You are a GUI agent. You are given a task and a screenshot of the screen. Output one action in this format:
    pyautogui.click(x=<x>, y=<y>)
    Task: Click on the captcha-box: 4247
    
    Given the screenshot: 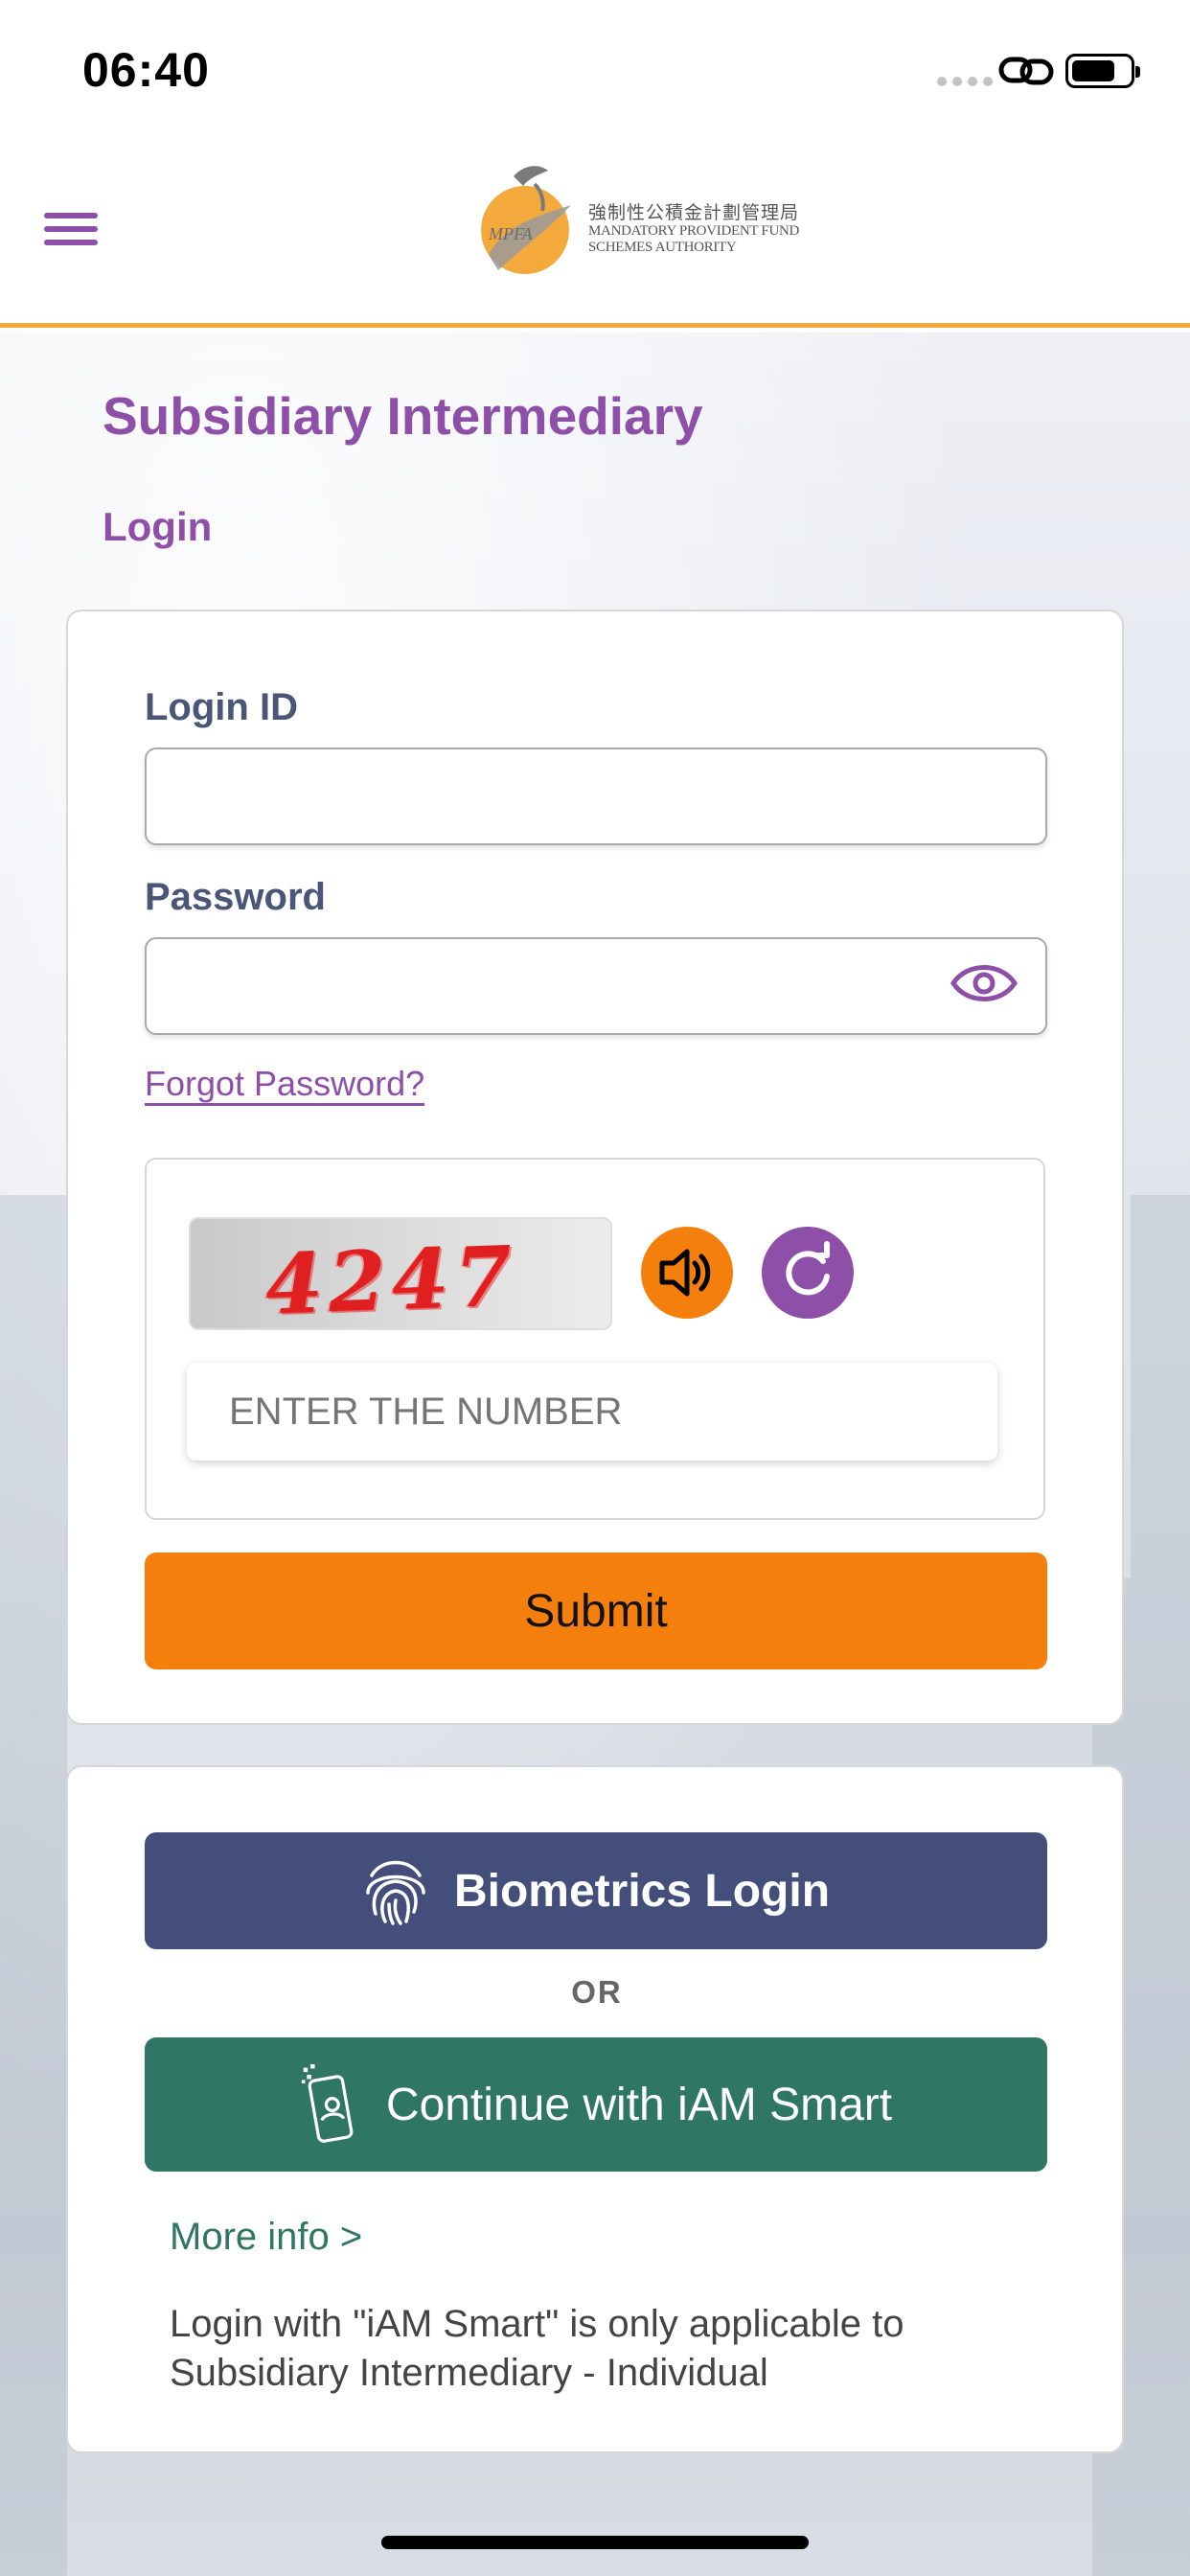 What is the action you would take?
    pyautogui.click(x=595, y=1339)
    